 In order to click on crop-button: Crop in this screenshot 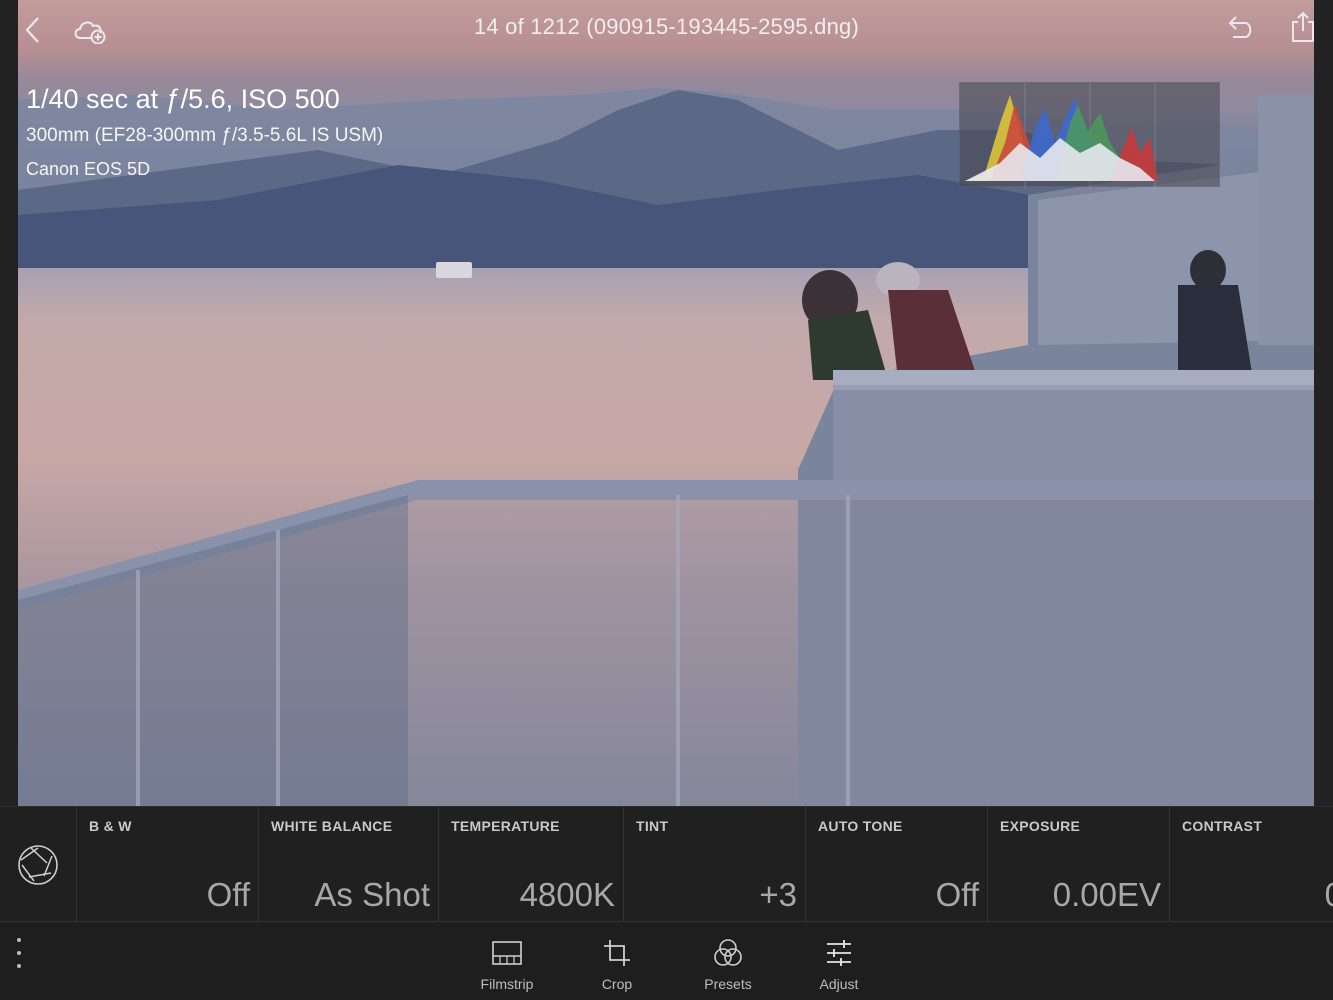, I will do `click(617, 967)`.